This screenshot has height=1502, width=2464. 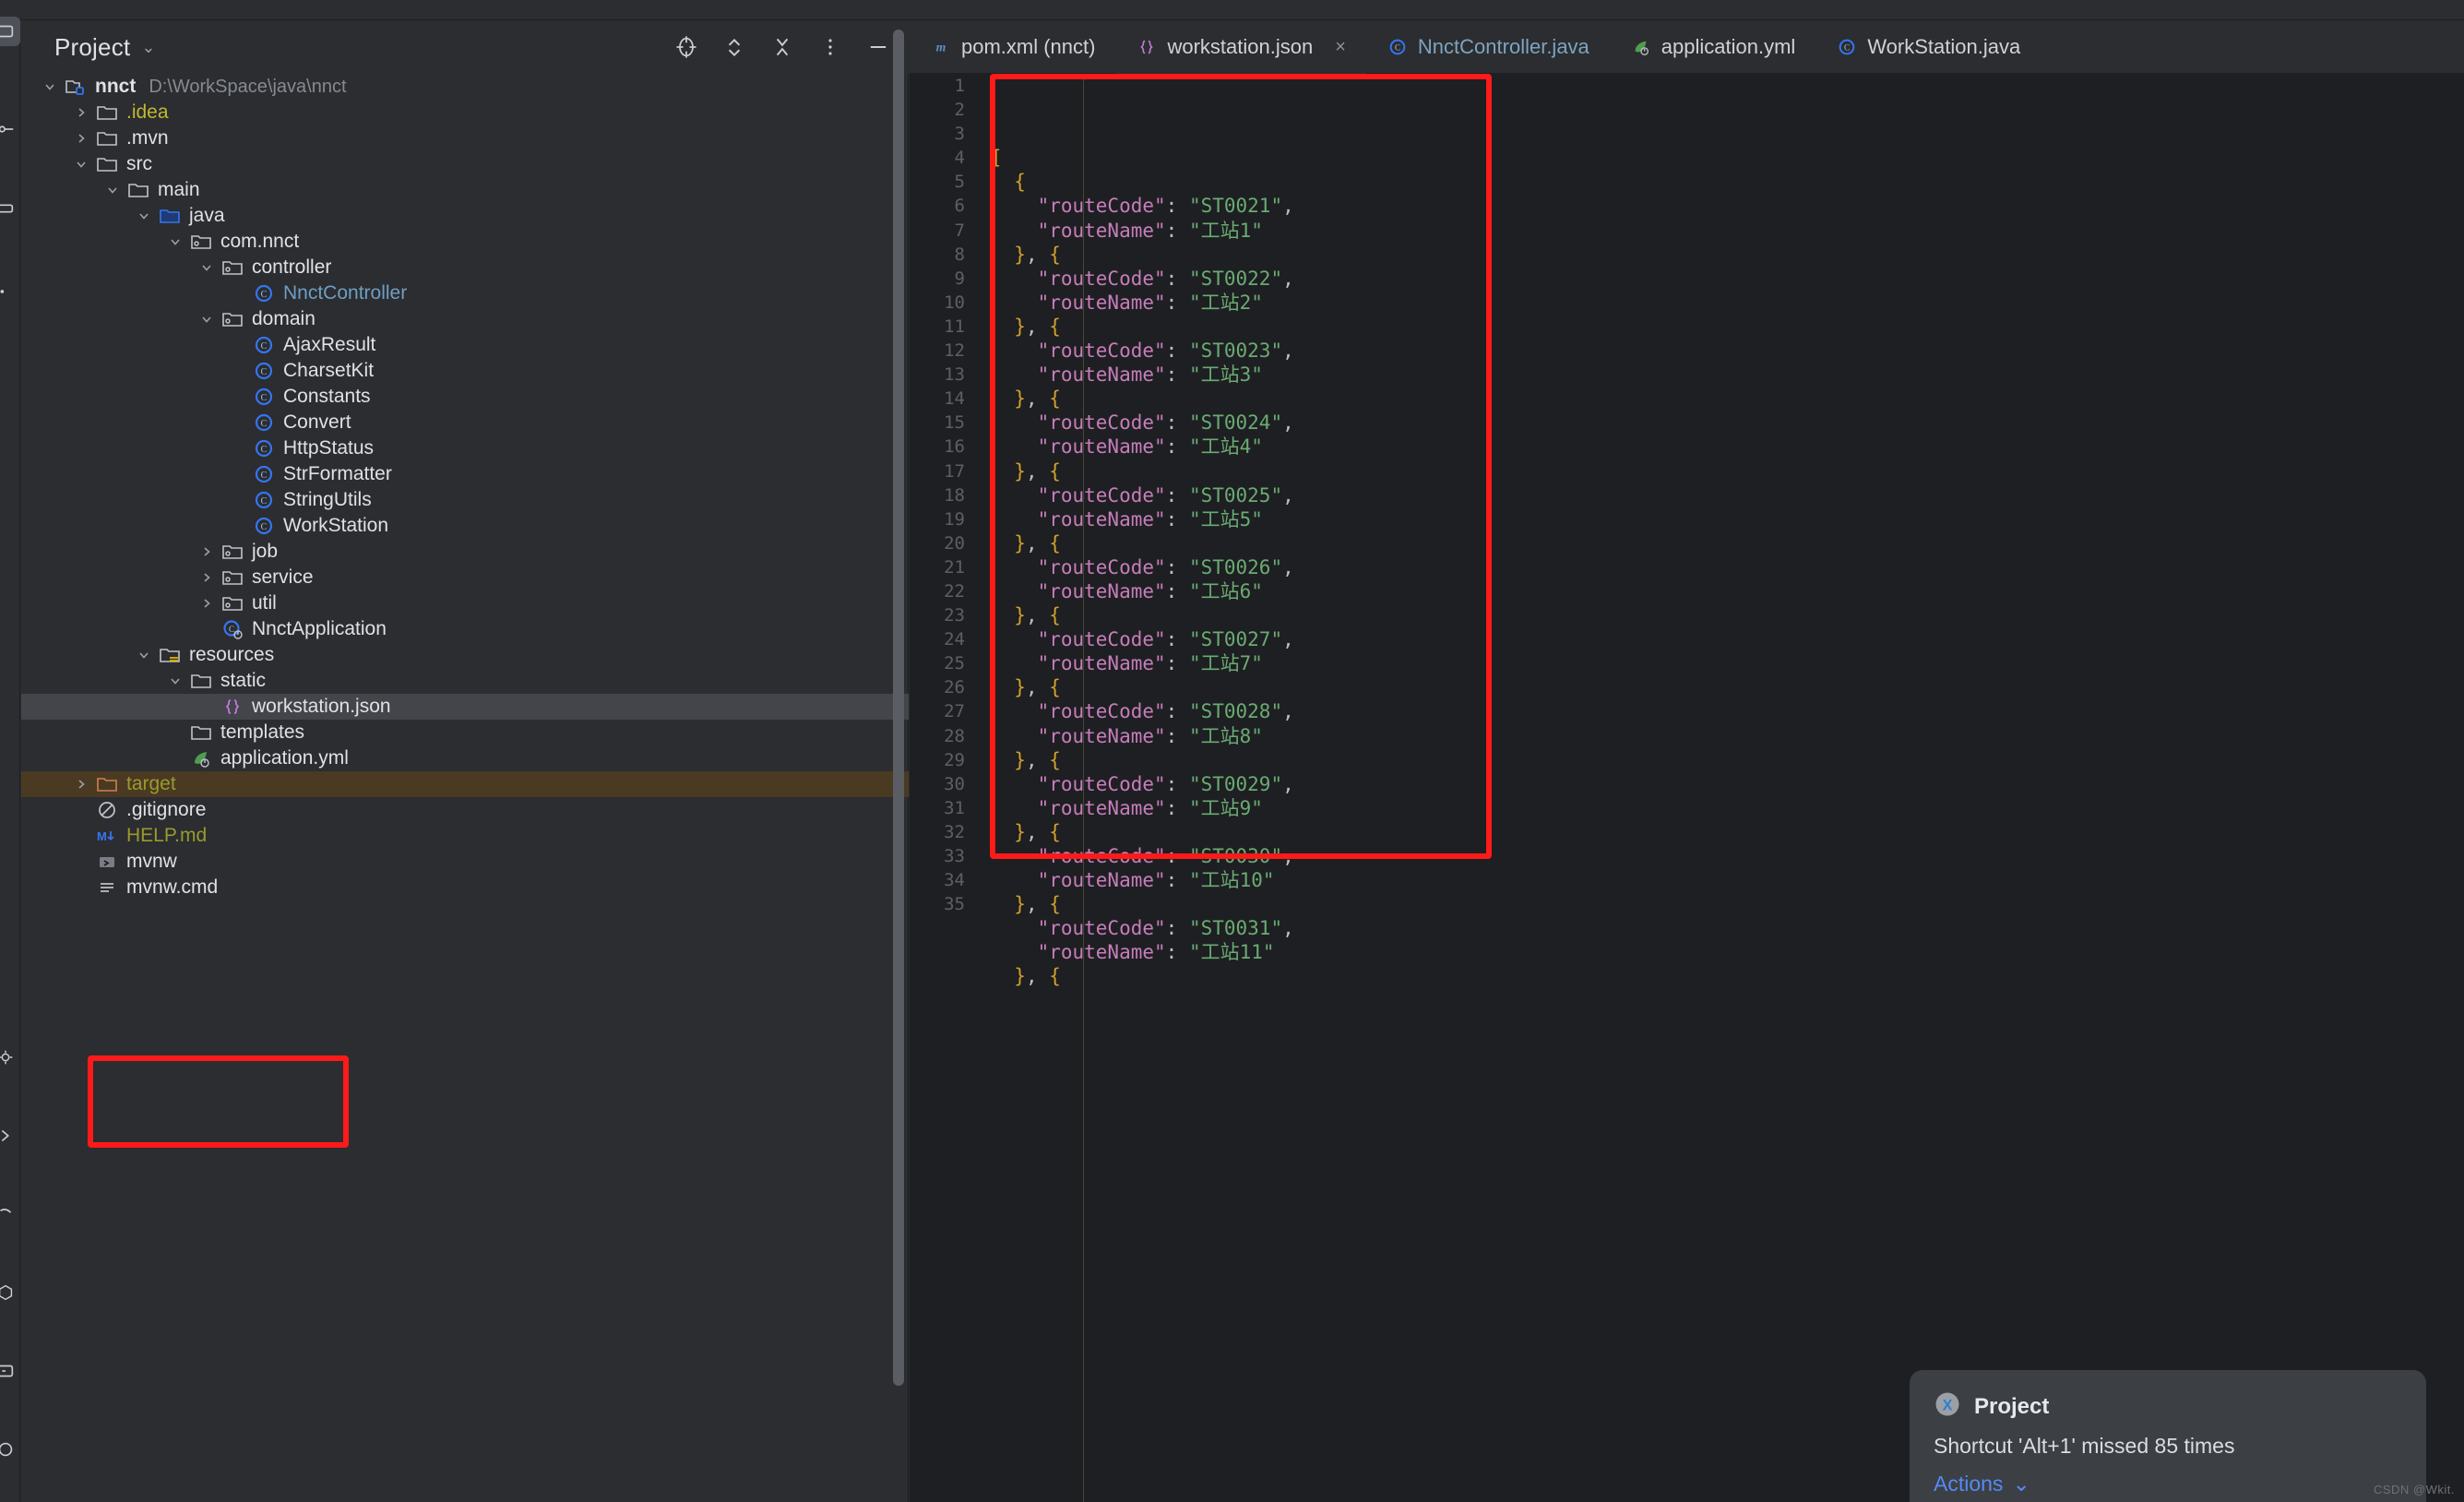 What do you see at coordinates (465, 268) in the screenshot?
I see `tree-row-controller: controller` at bounding box center [465, 268].